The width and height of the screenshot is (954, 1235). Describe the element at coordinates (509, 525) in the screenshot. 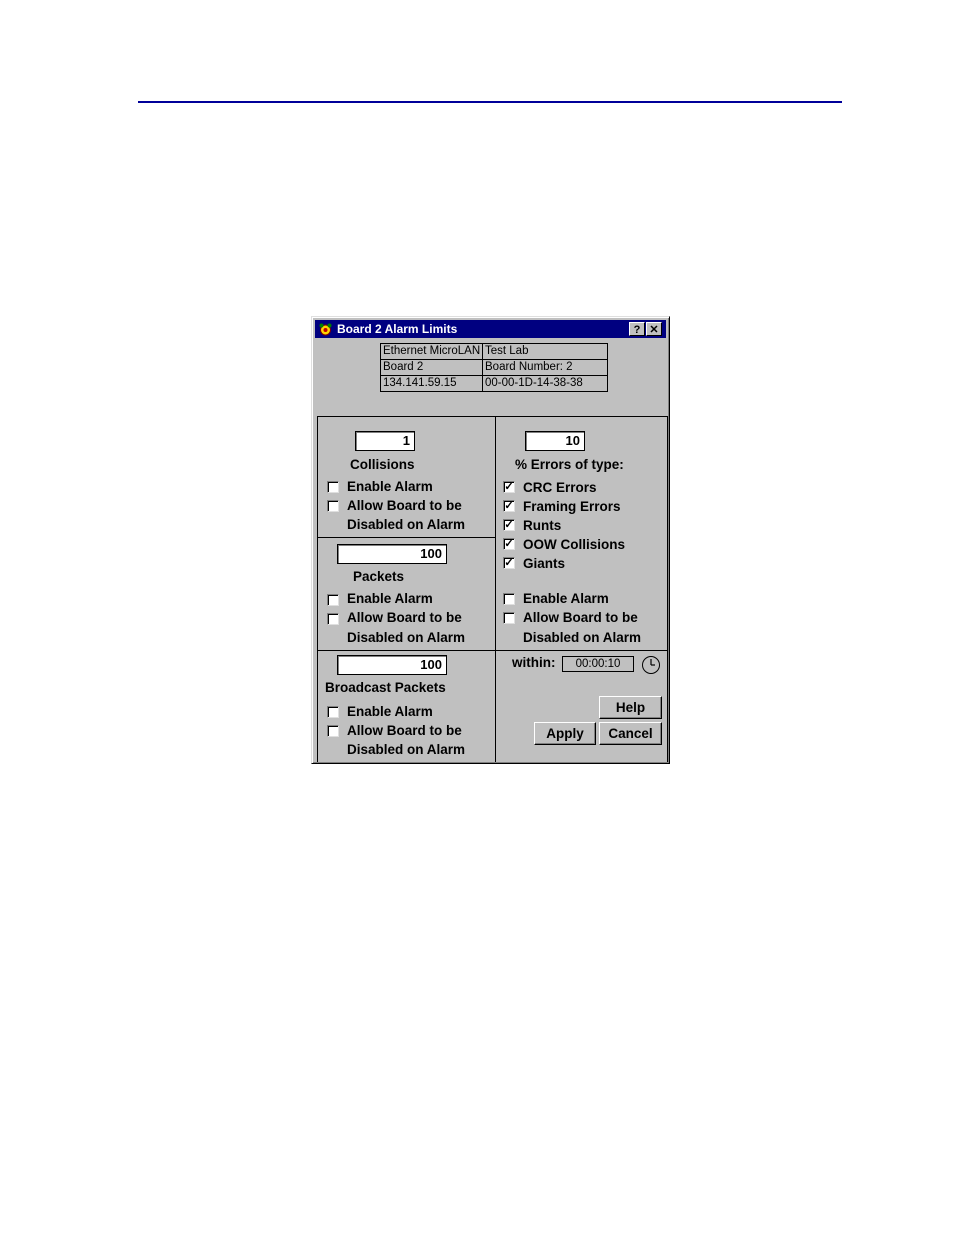

I see `runts-checkbox: ✓` at that location.